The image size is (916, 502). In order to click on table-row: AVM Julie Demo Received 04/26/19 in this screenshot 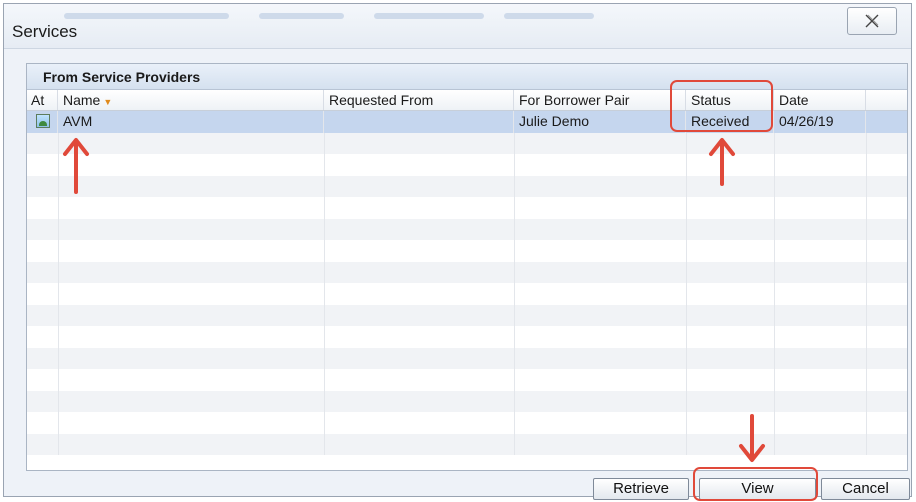, I will do `click(467, 122)`.